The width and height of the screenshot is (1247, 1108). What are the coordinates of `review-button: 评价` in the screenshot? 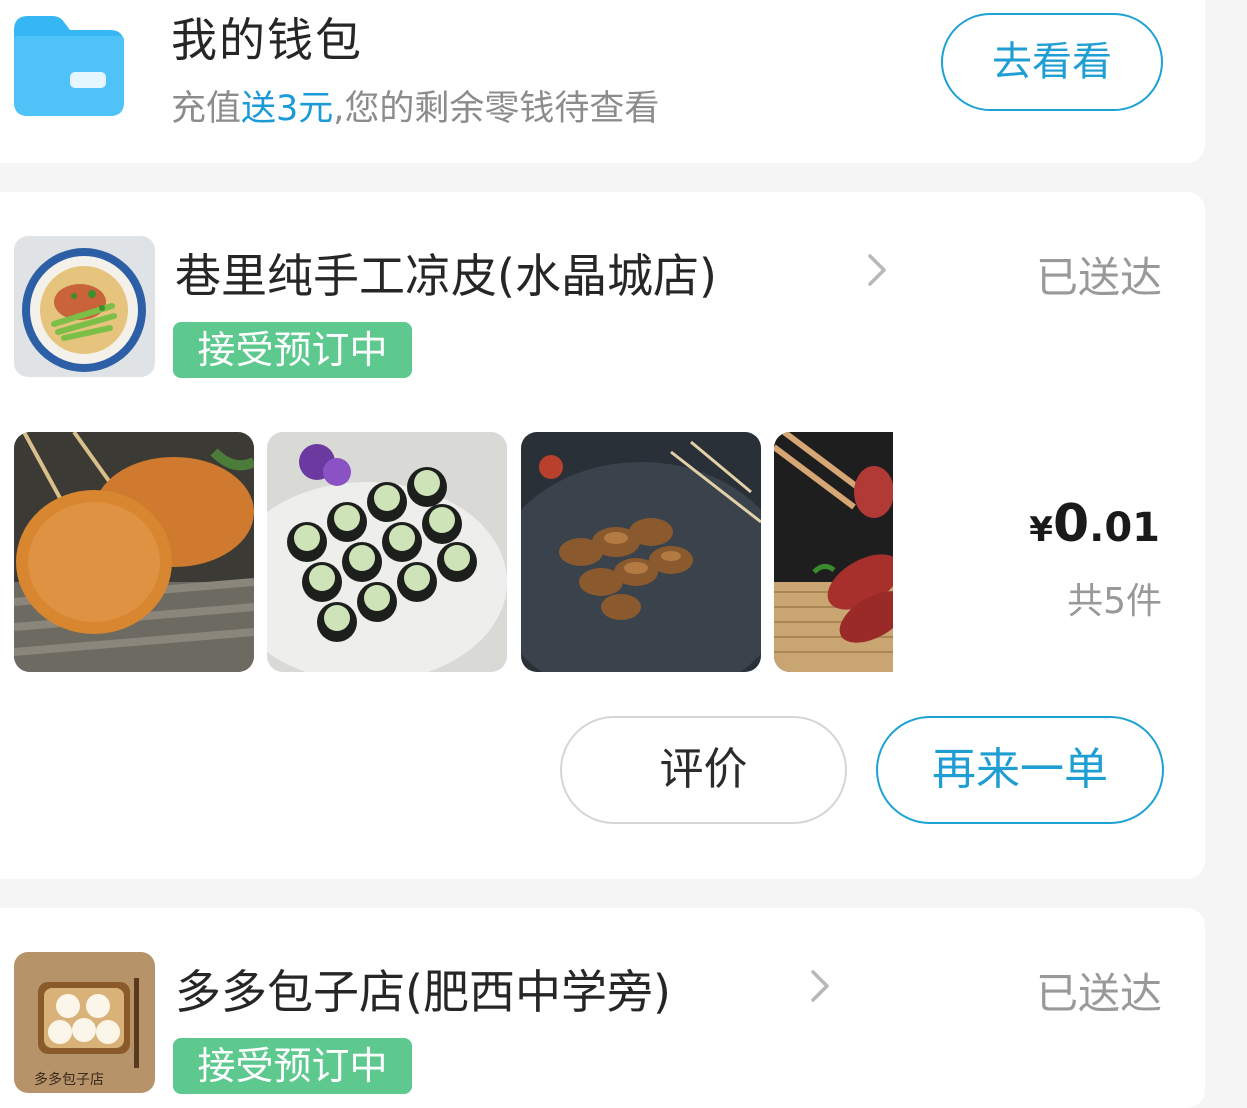 It's located at (703, 770).